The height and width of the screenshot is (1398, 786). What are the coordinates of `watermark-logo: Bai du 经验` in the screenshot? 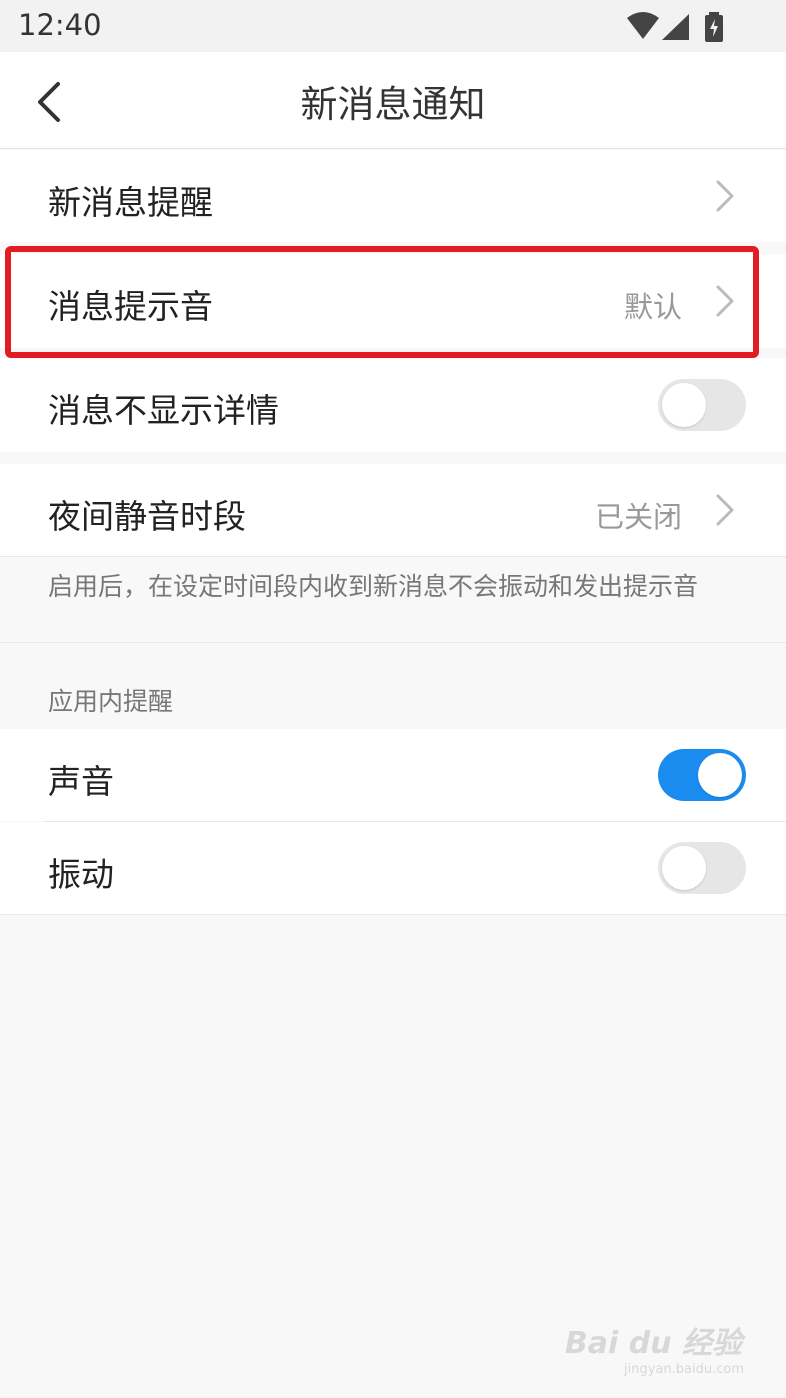 It's located at (653, 1343).